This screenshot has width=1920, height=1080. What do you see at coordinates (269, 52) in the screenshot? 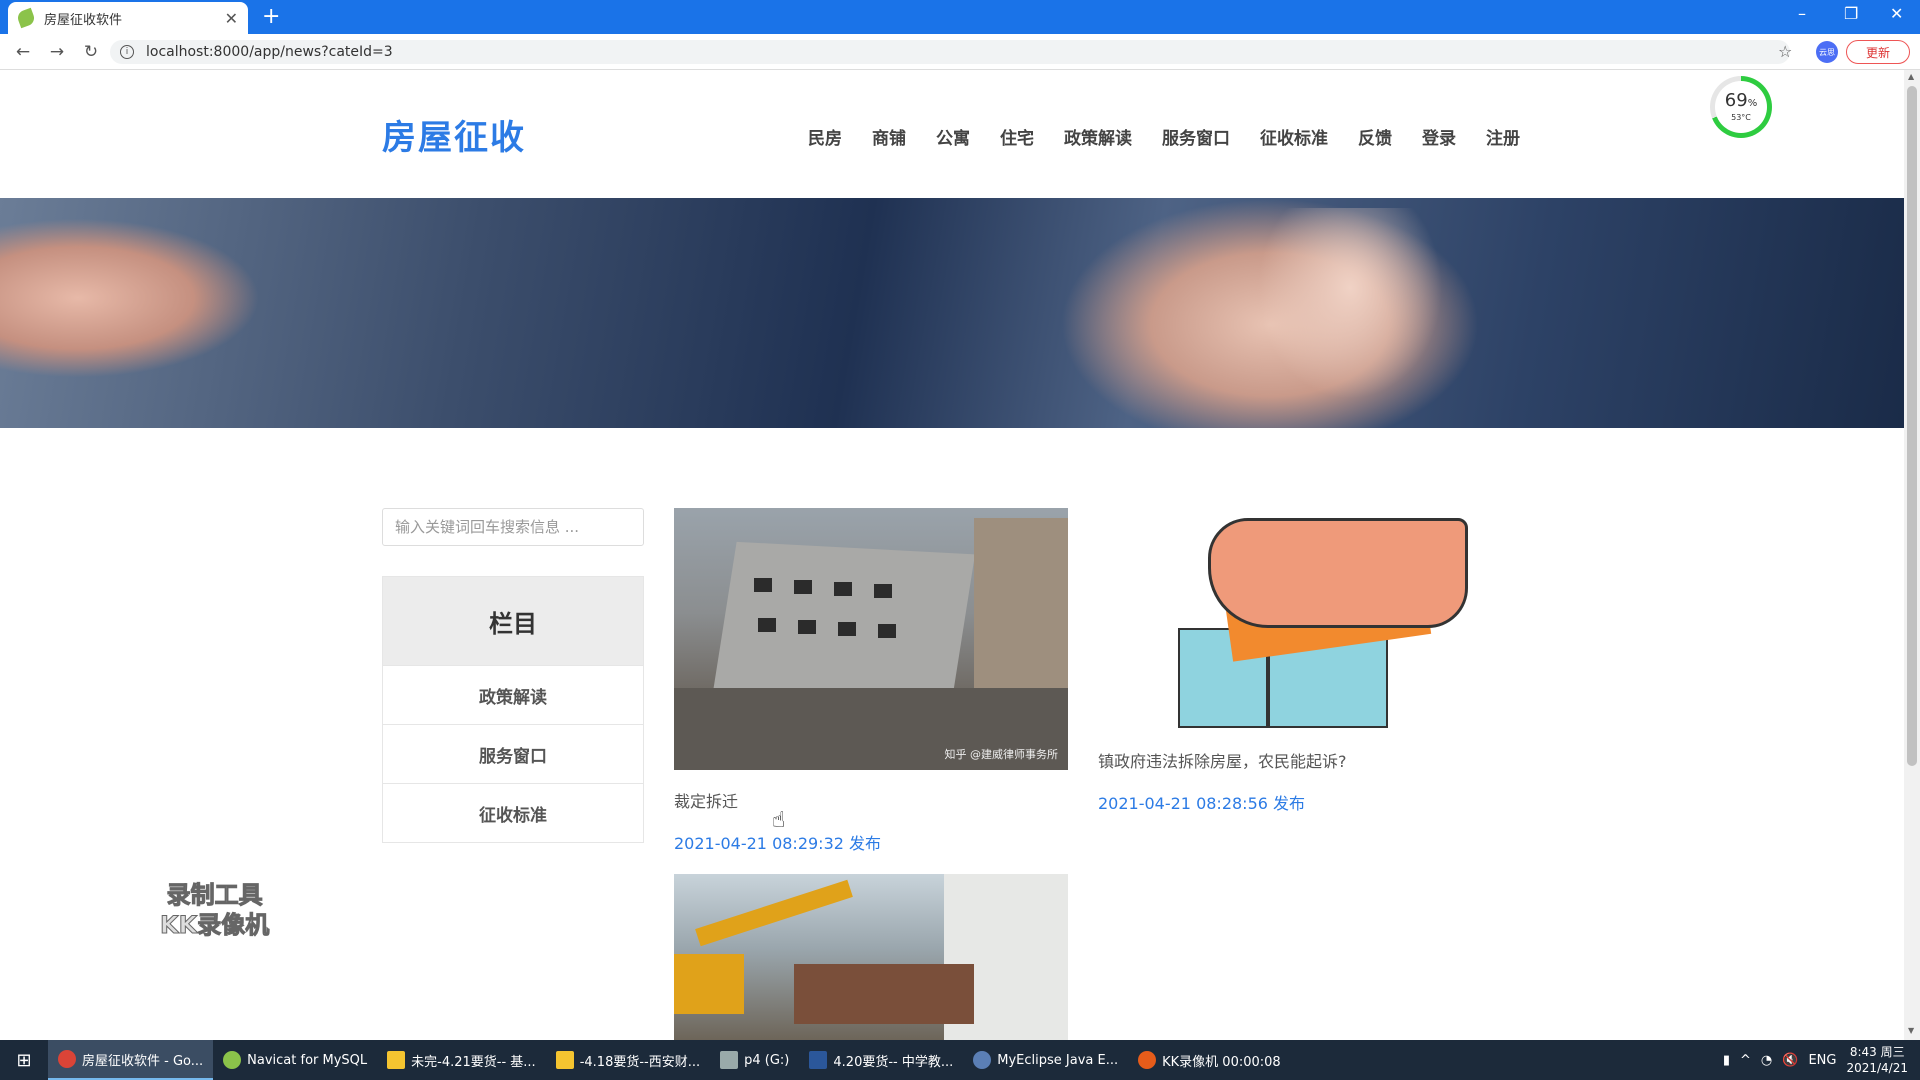
I see `url-text: localhost:8000/app/news?cateId=3` at bounding box center [269, 52].